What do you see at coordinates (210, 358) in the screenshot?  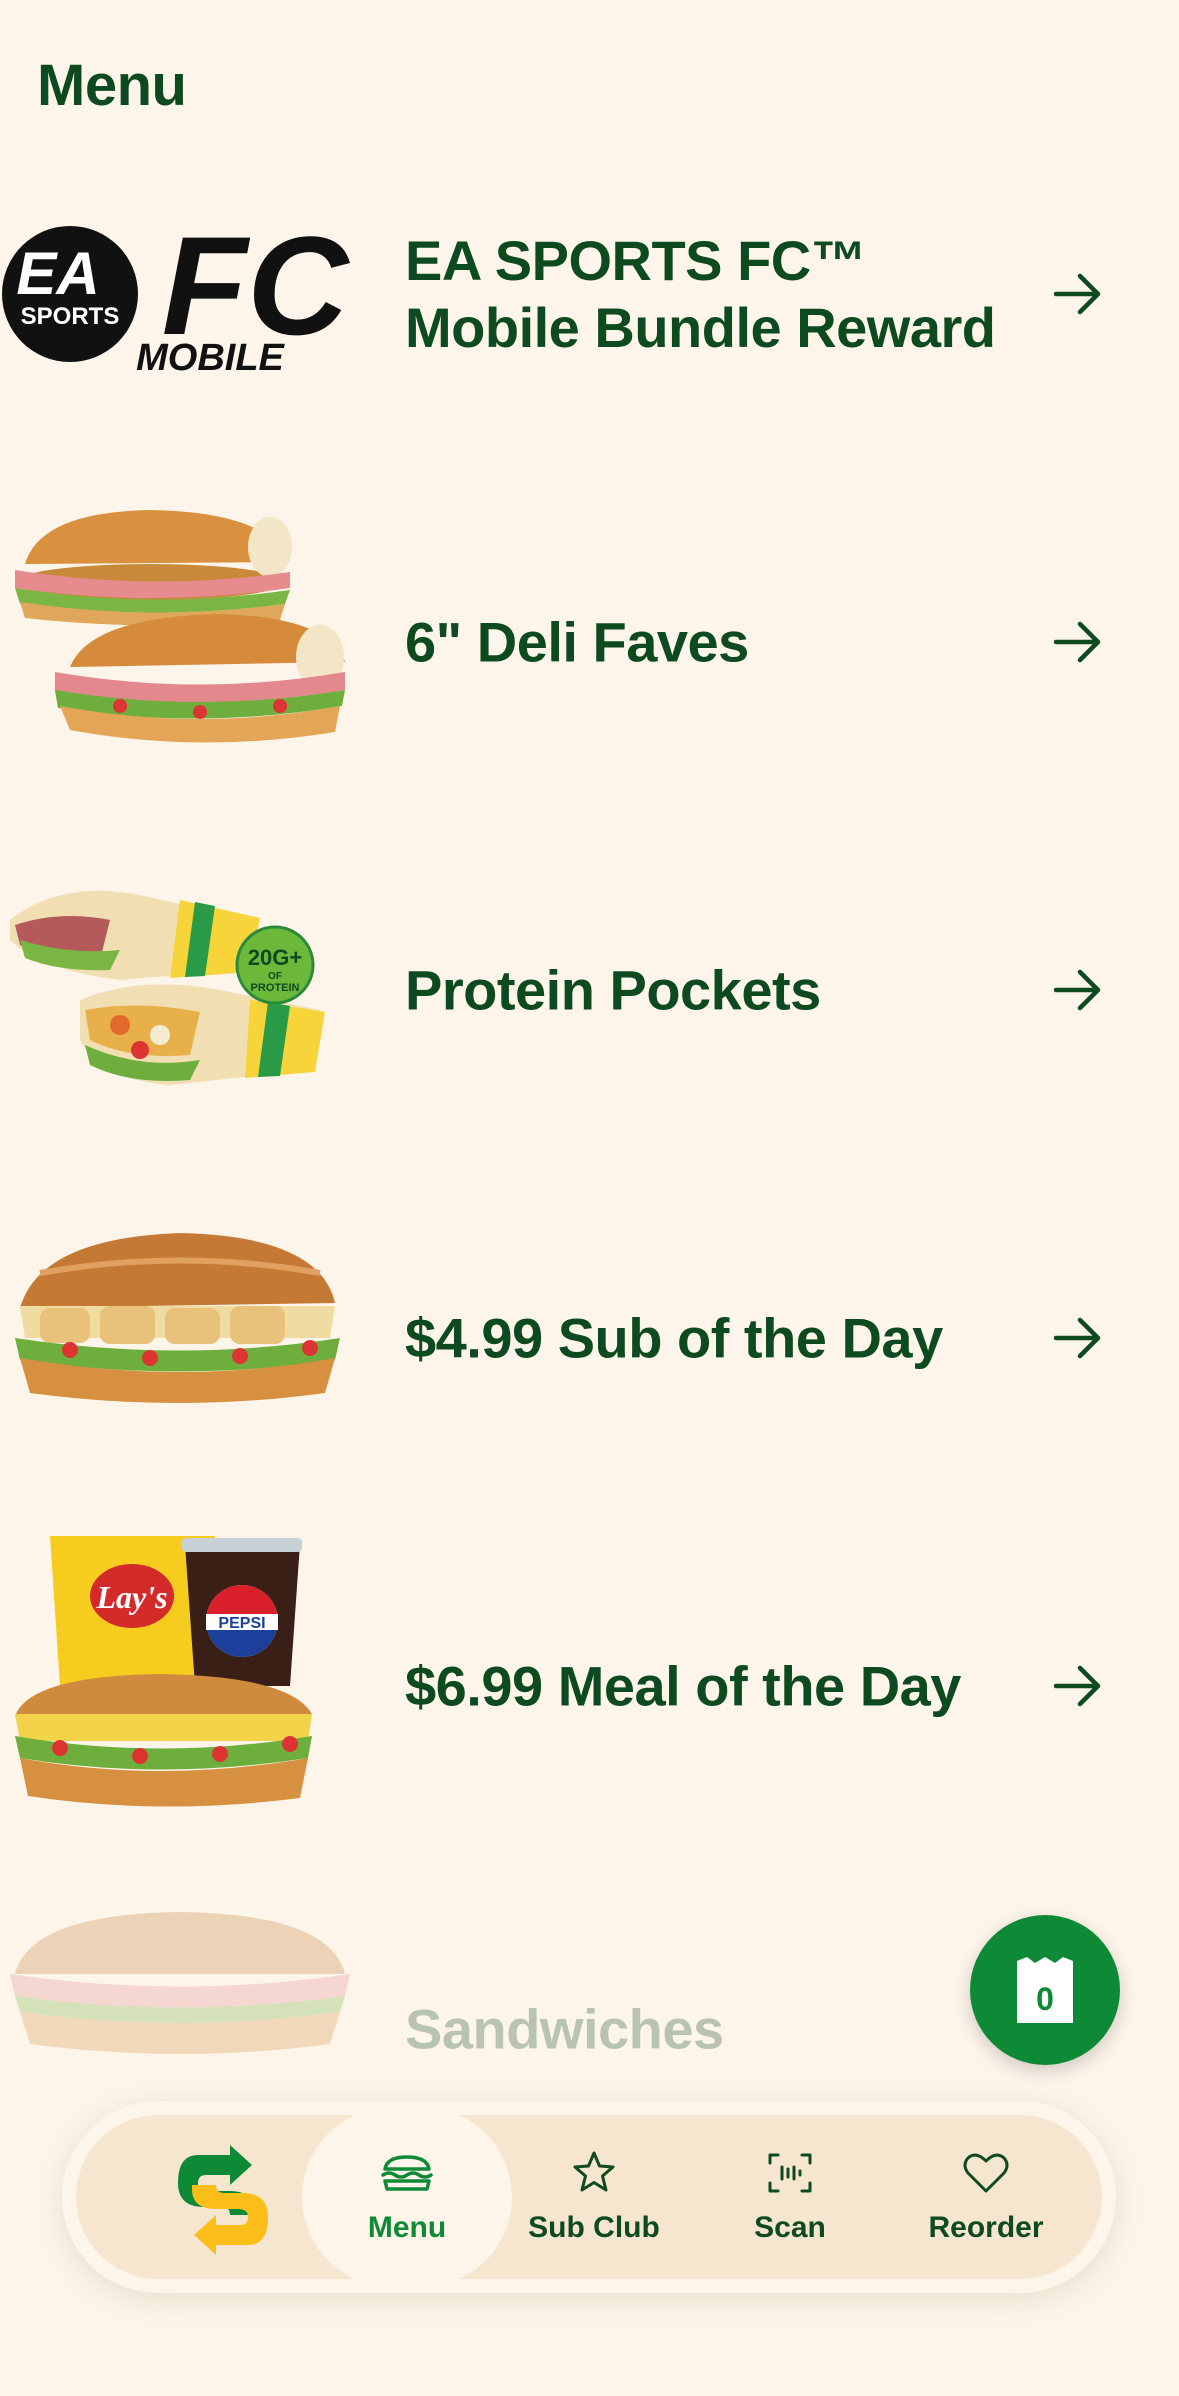 I see `mobile-logo-text: MOBILE` at bounding box center [210, 358].